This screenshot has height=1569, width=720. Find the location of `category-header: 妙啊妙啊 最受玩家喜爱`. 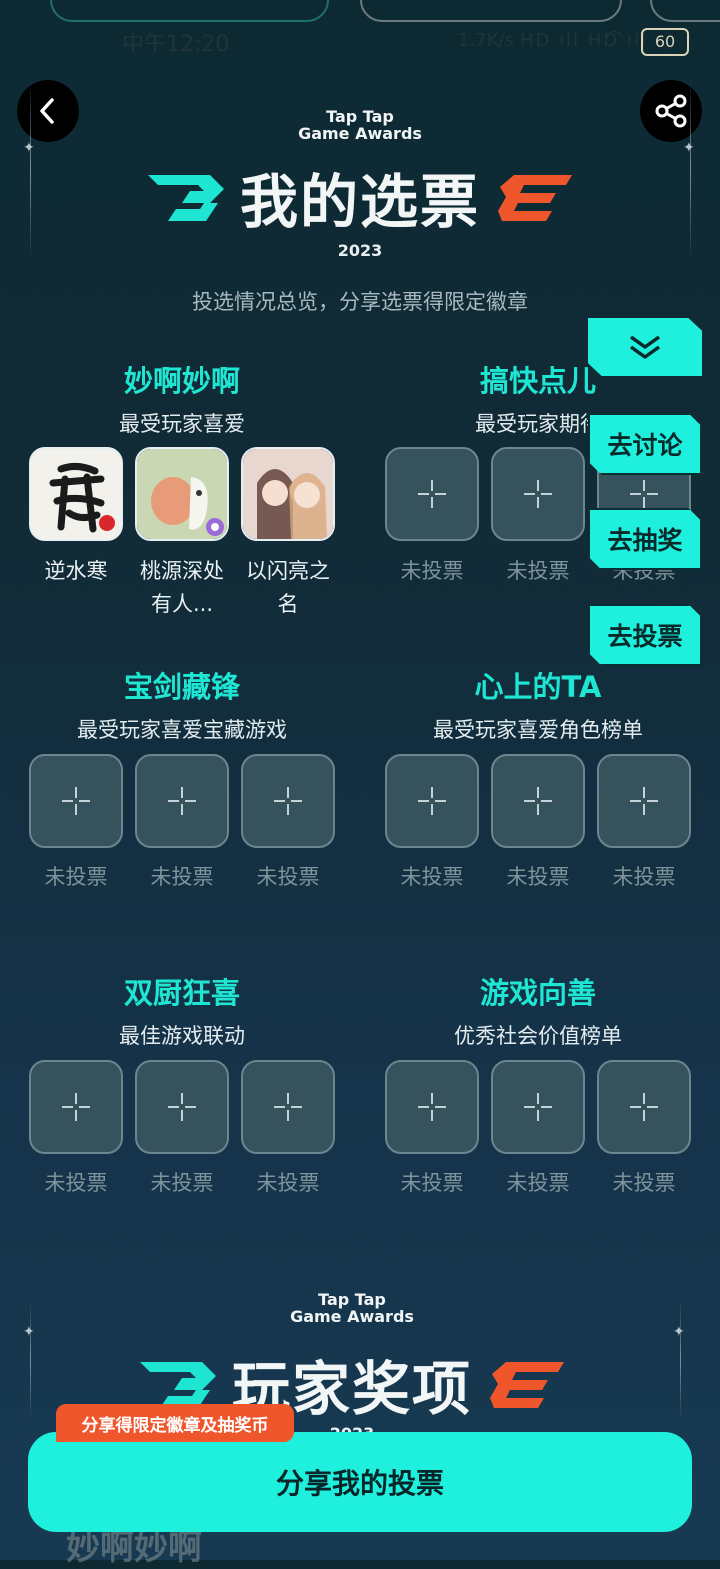

category-header: 妙啊妙啊 最受玩家喜爱 is located at coordinates (182, 400).